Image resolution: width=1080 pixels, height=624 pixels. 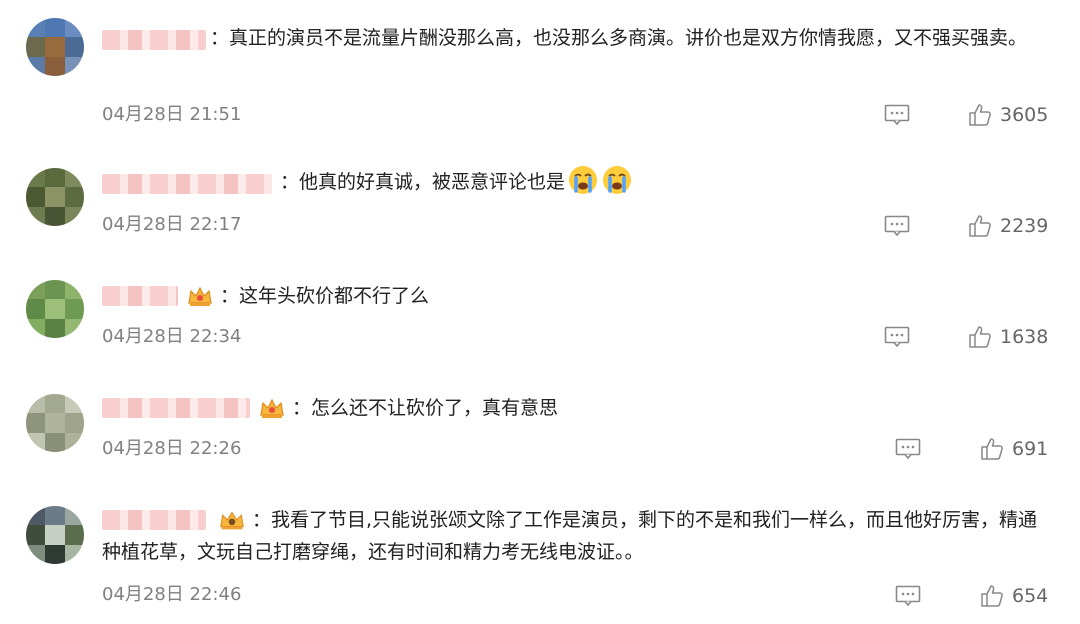 What do you see at coordinates (325, 296) in the screenshot?
I see `comment-text-content: ：这年头砍价都不行了么` at bounding box center [325, 296].